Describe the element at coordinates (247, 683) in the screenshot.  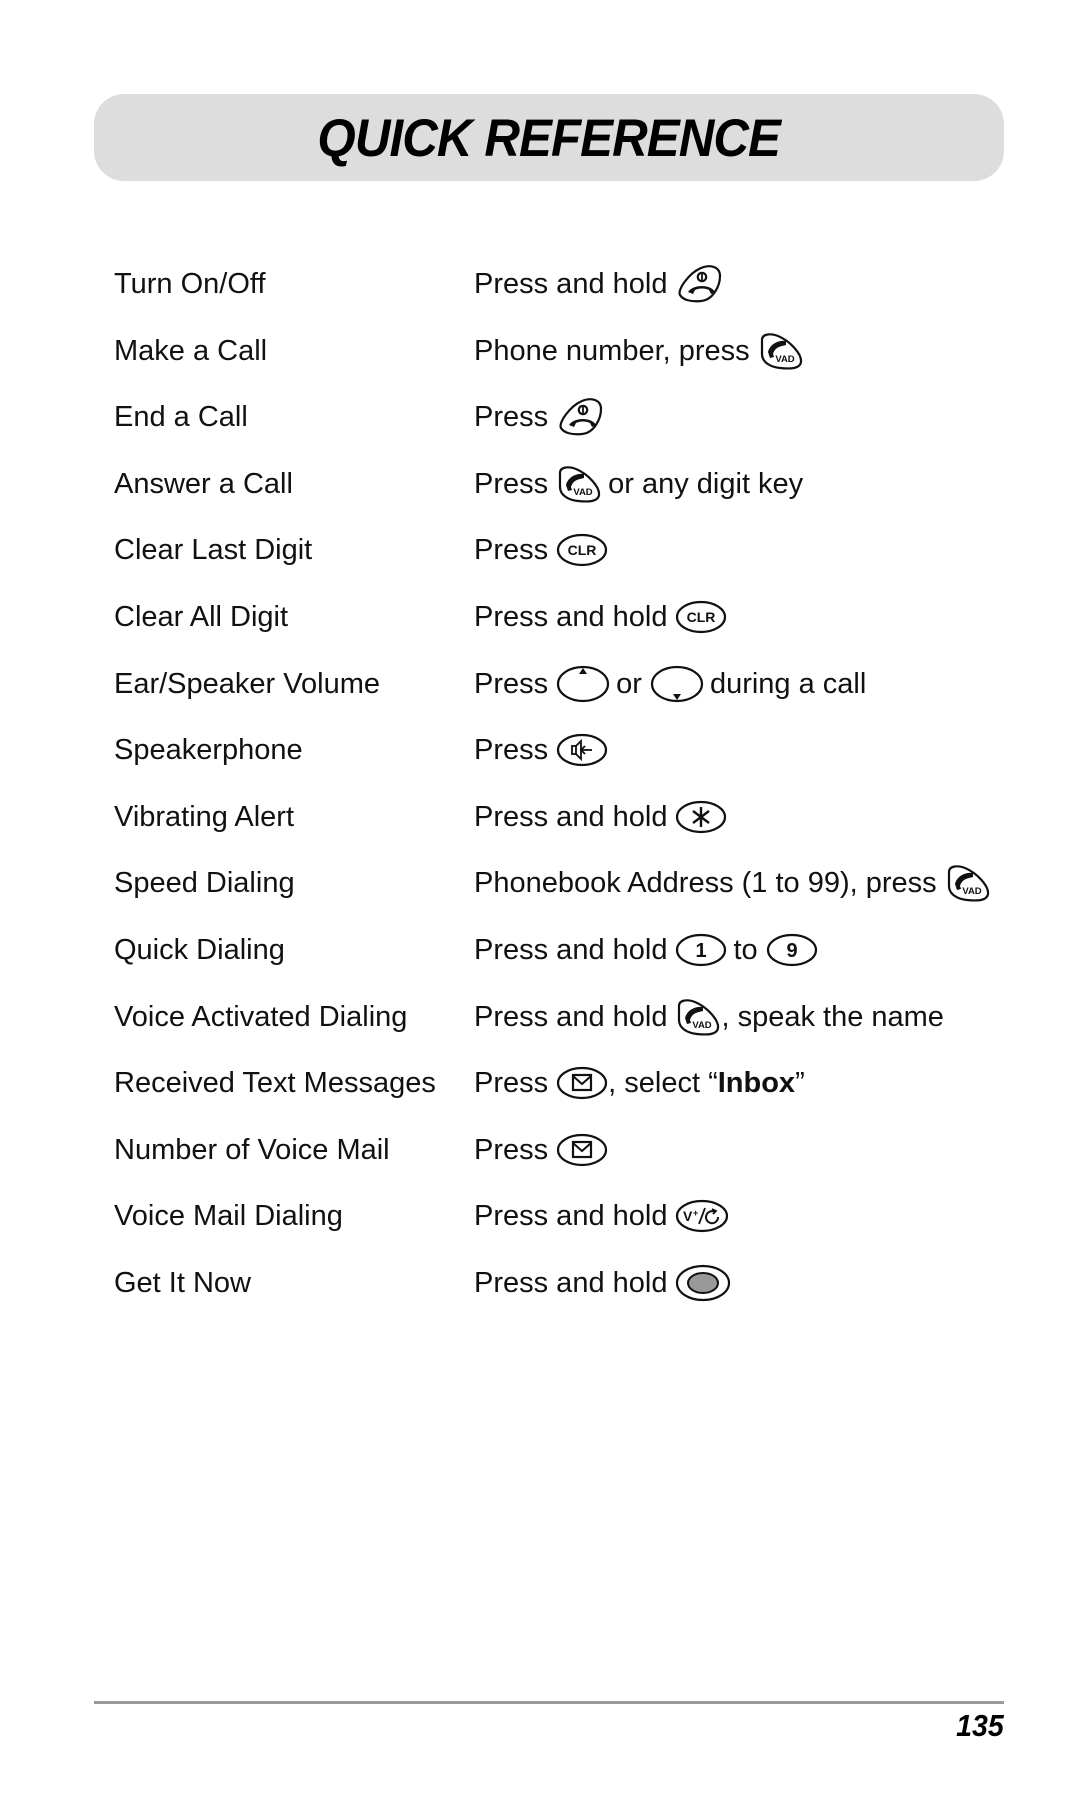
I see `function-label: Ear/Speaker Volume` at that location.